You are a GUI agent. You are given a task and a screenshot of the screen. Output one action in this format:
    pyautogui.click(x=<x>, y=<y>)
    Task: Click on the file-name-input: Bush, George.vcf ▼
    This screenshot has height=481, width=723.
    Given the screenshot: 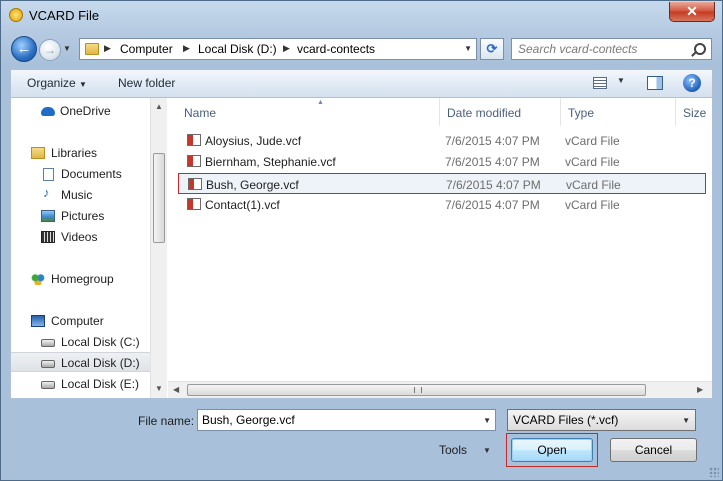 What is the action you would take?
    pyautogui.click(x=346, y=420)
    